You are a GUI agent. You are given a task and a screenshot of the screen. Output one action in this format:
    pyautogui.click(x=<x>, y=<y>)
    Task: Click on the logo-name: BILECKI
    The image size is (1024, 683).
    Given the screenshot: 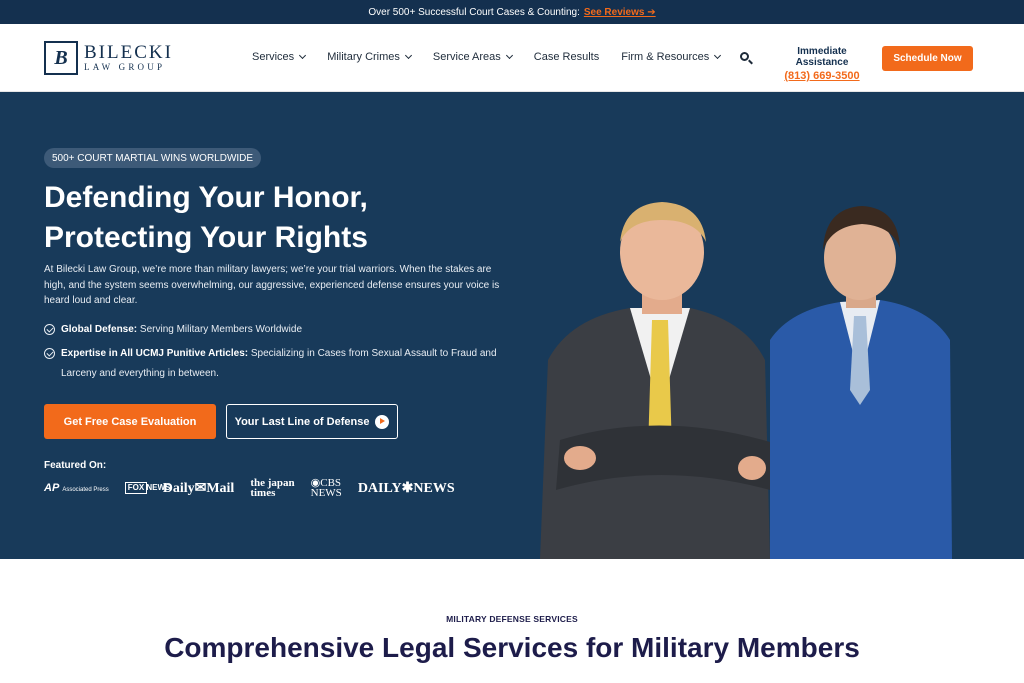 What is the action you would take?
    pyautogui.click(x=128, y=52)
    